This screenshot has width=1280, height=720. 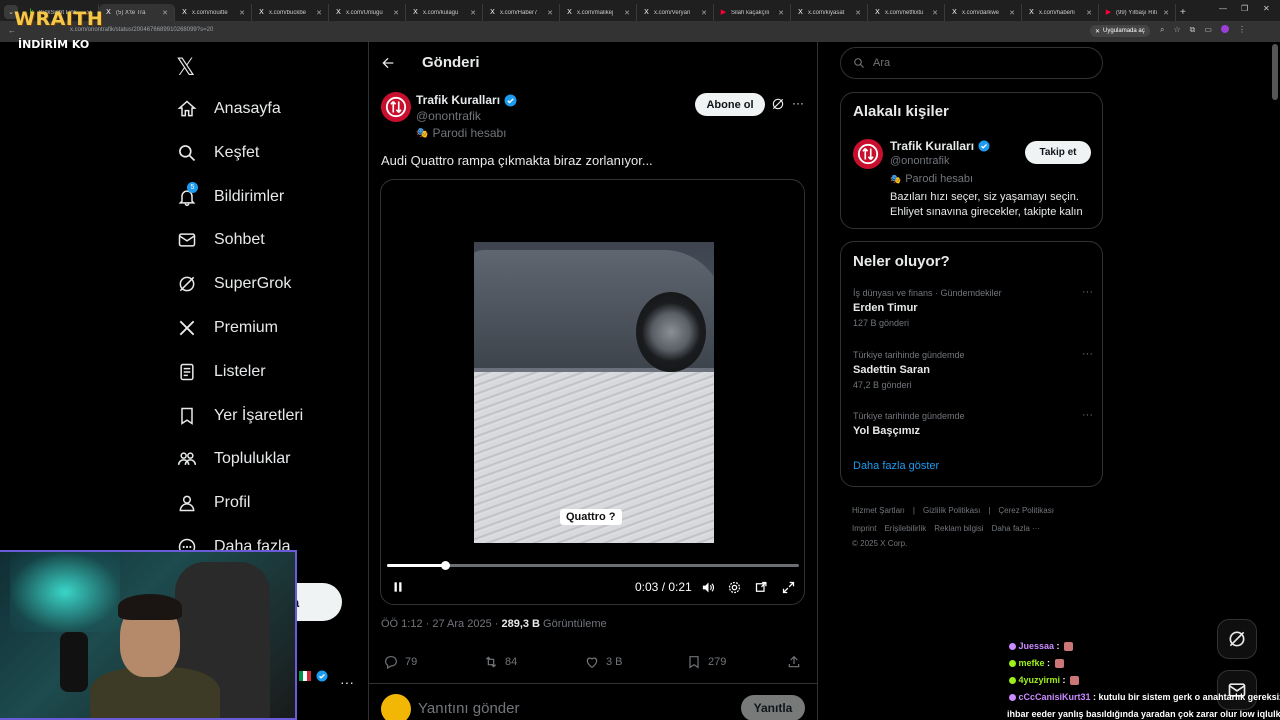 What do you see at coordinates (593, 565) in the screenshot?
I see `video-progress-bar` at bounding box center [593, 565].